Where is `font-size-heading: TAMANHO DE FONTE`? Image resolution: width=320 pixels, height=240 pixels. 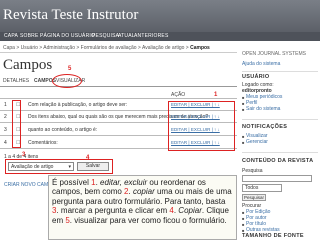 font-size-heading: TAMANHO DE FONTE is located at coordinates (273, 236).